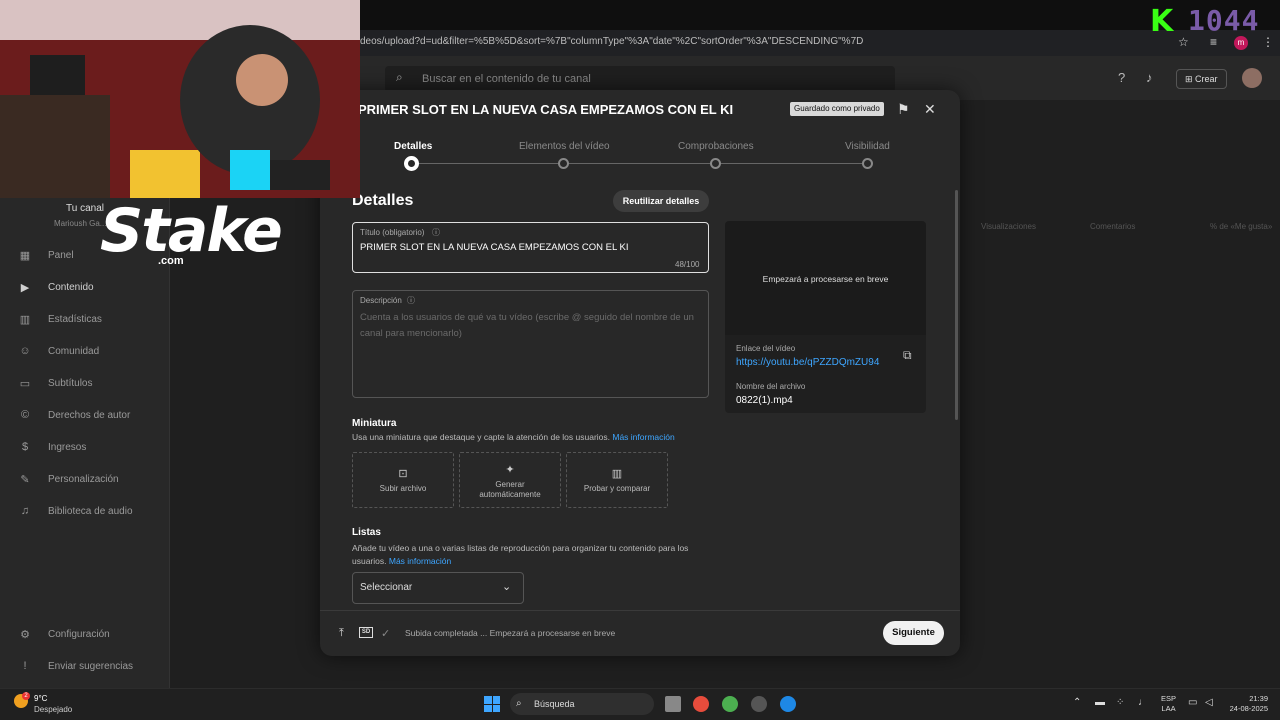  Describe the element at coordinates (867, 146) in the screenshot. I see `step-visibility: Visibilidad` at that location.